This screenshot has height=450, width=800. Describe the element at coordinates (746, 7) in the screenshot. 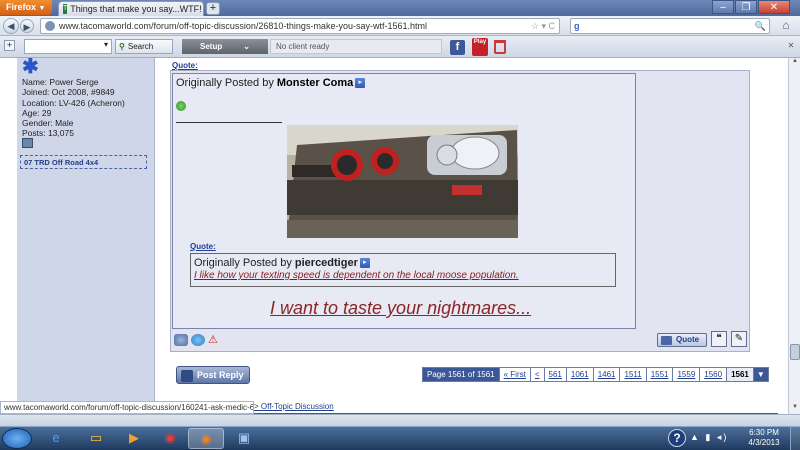

I see `maximize-button: ❐` at that location.